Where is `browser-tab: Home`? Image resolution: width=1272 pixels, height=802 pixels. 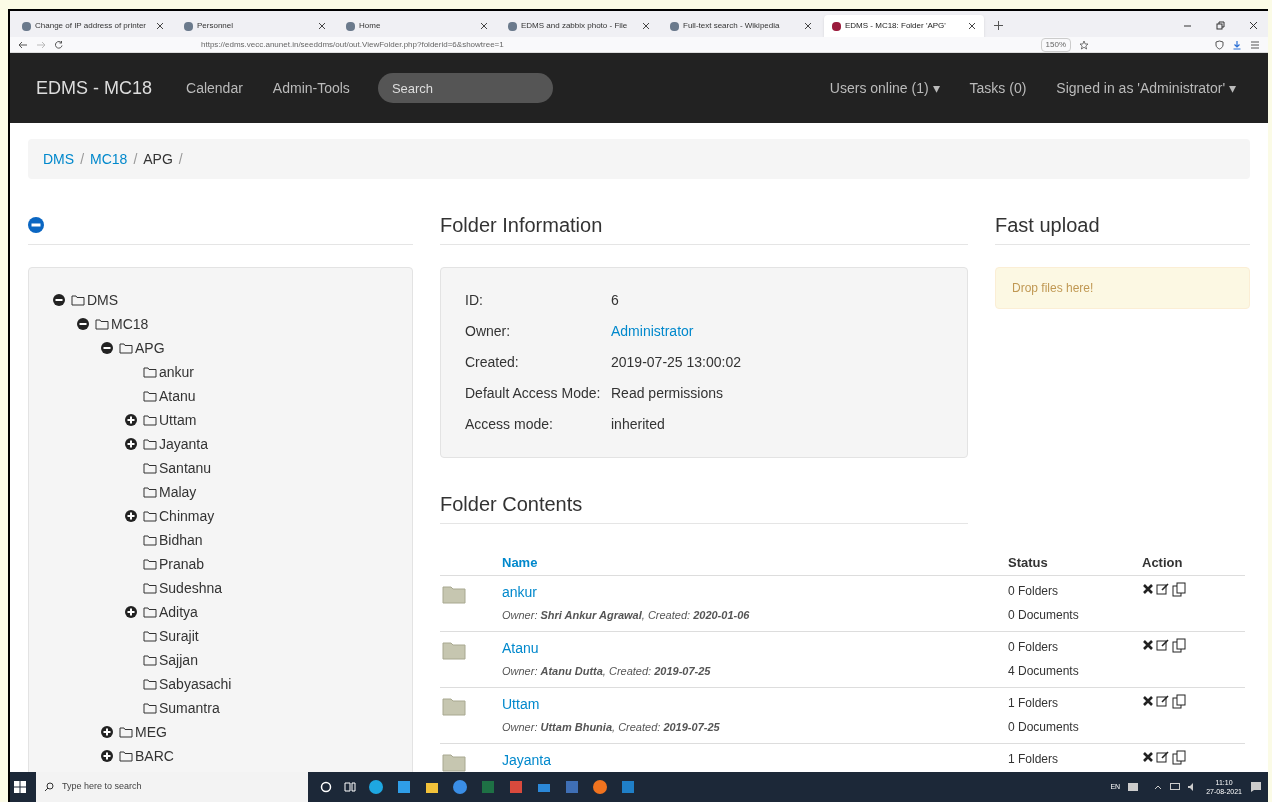
browser-tab: Home is located at coordinates (417, 26).